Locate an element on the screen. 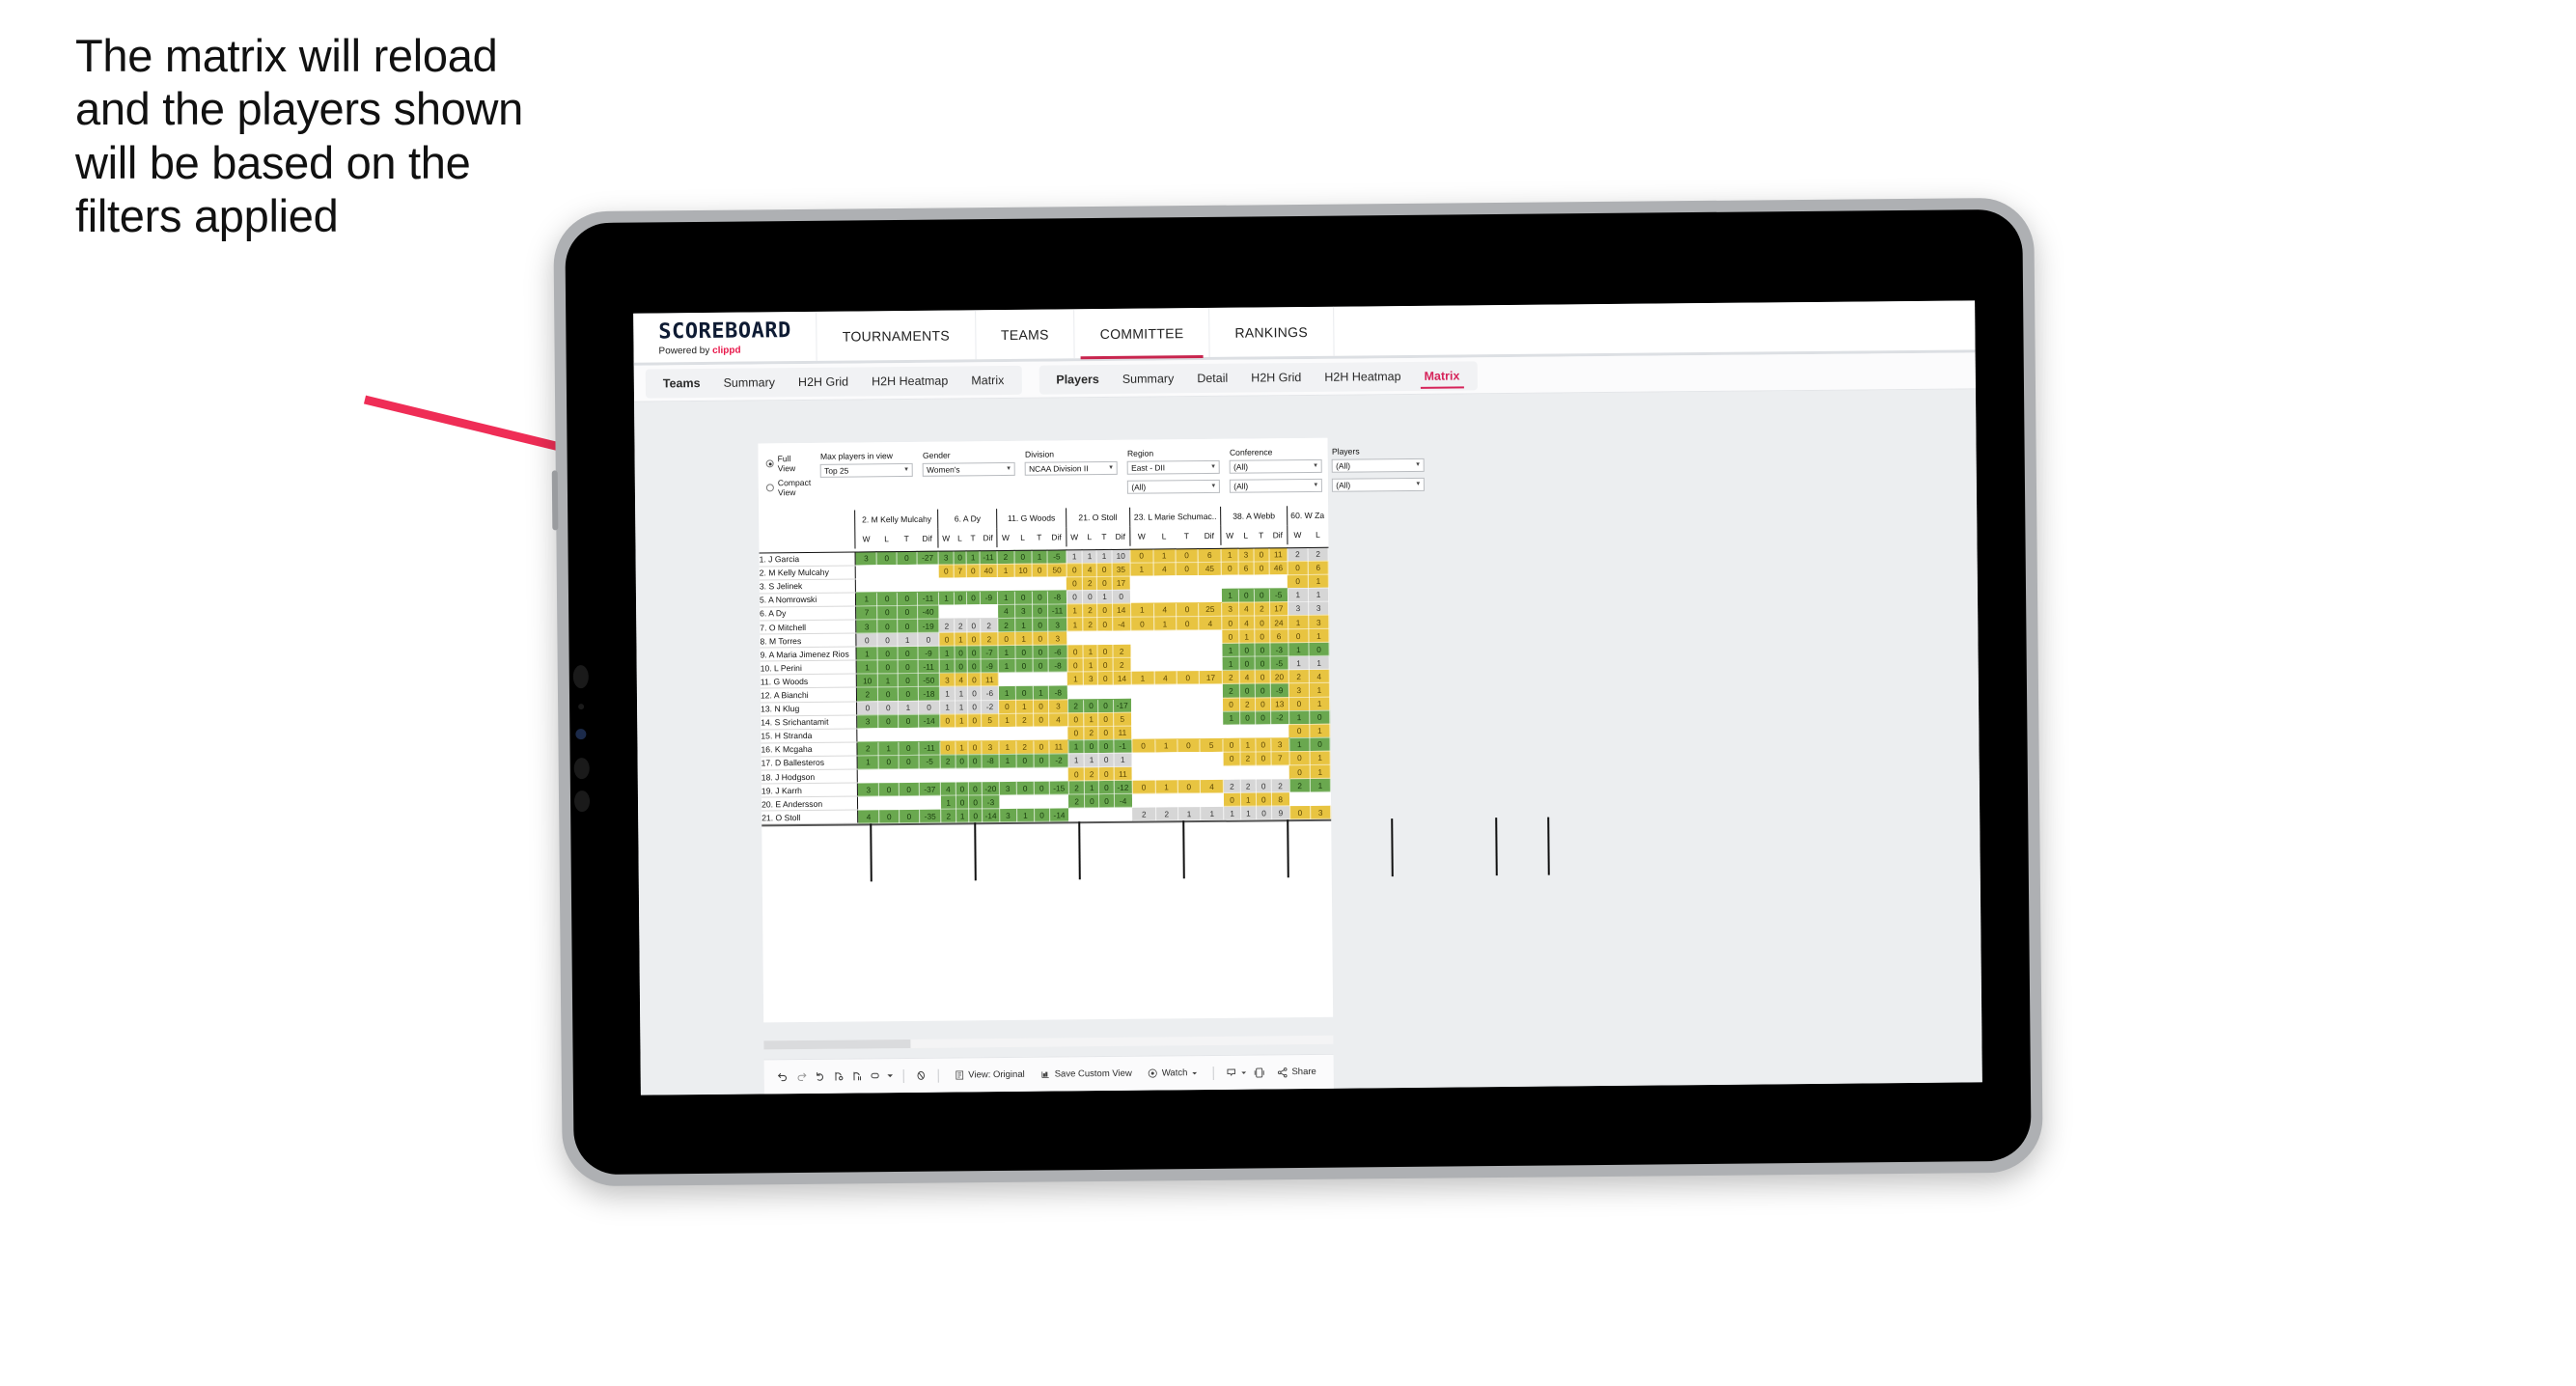 The width and height of the screenshot is (2576, 1386). matrix-cell: -18 is located at coordinates (928, 693).